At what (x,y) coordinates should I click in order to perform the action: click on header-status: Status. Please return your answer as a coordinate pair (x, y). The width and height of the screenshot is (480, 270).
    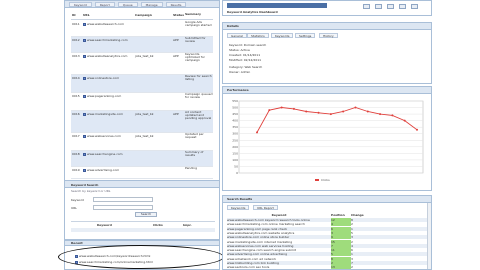
    Looking at the image, I should click on (179, 16).